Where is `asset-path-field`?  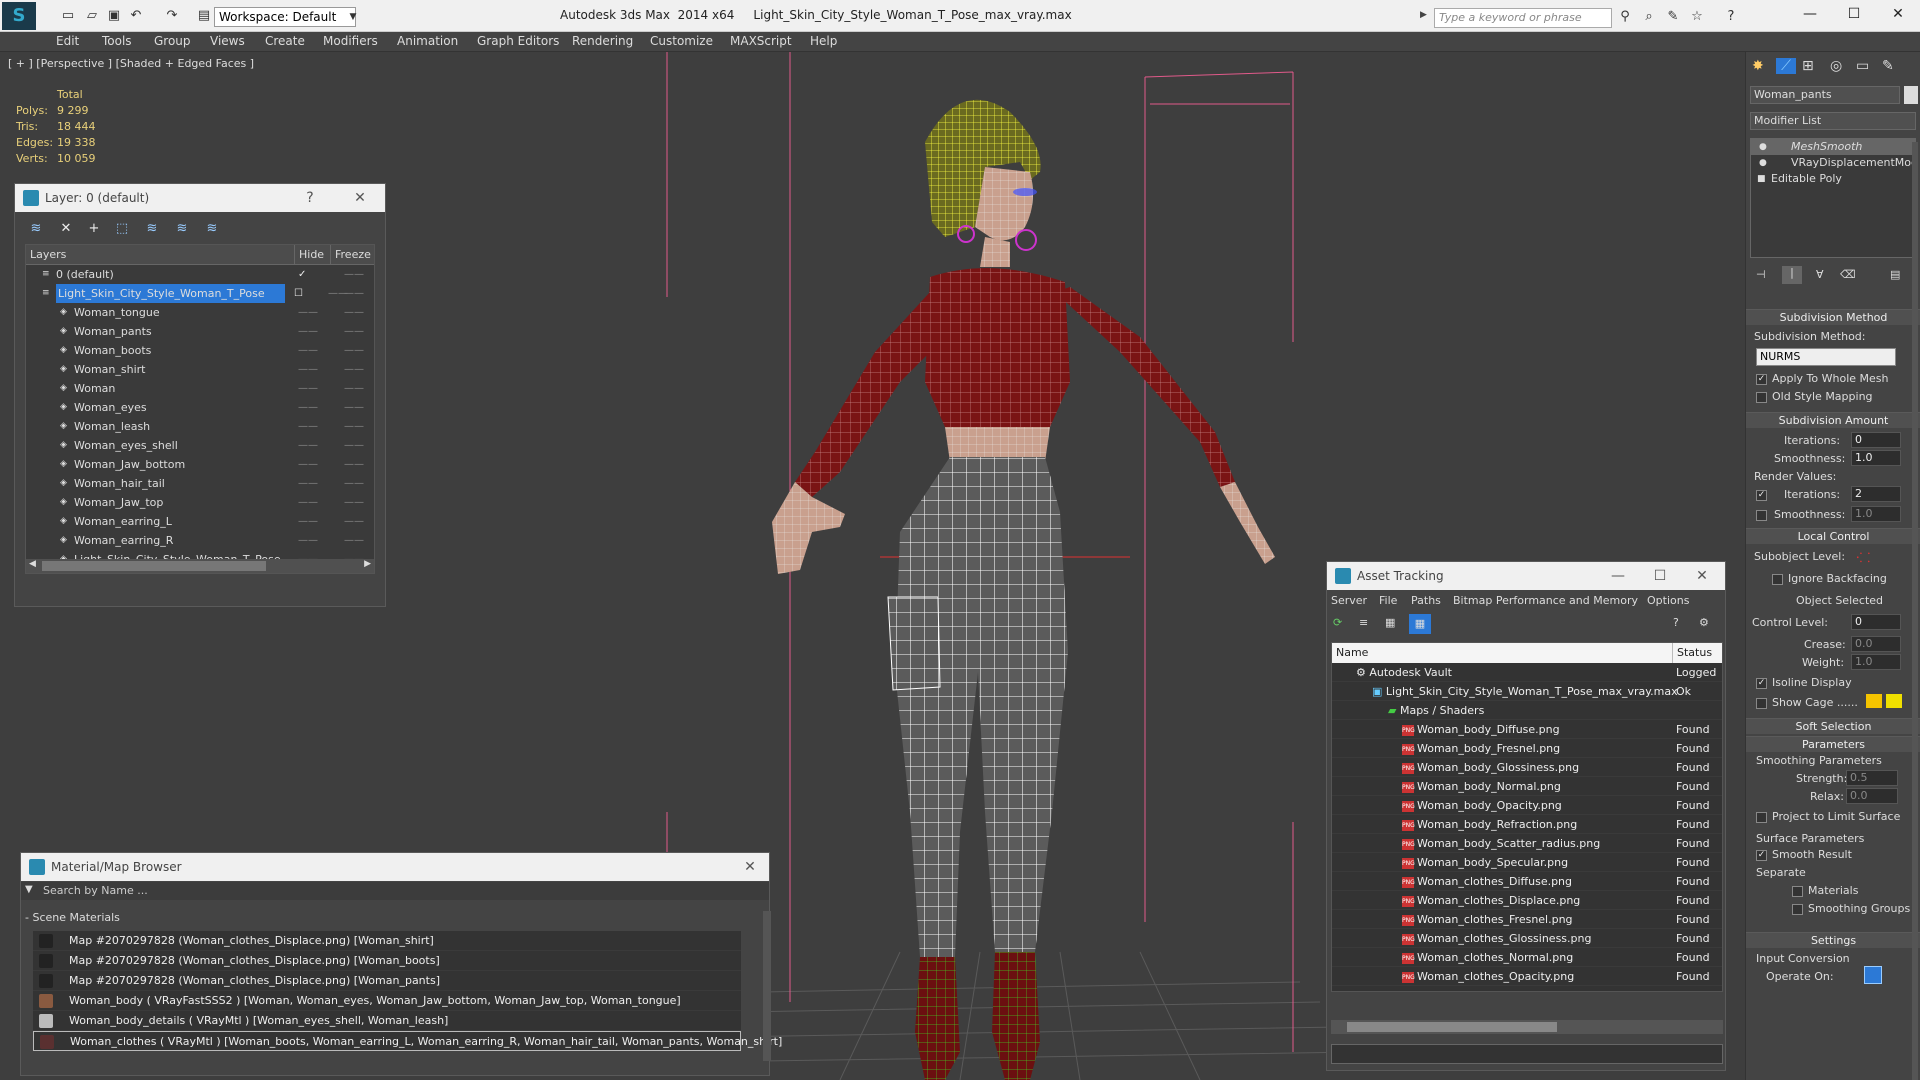 asset-path-field is located at coordinates (1527, 1054).